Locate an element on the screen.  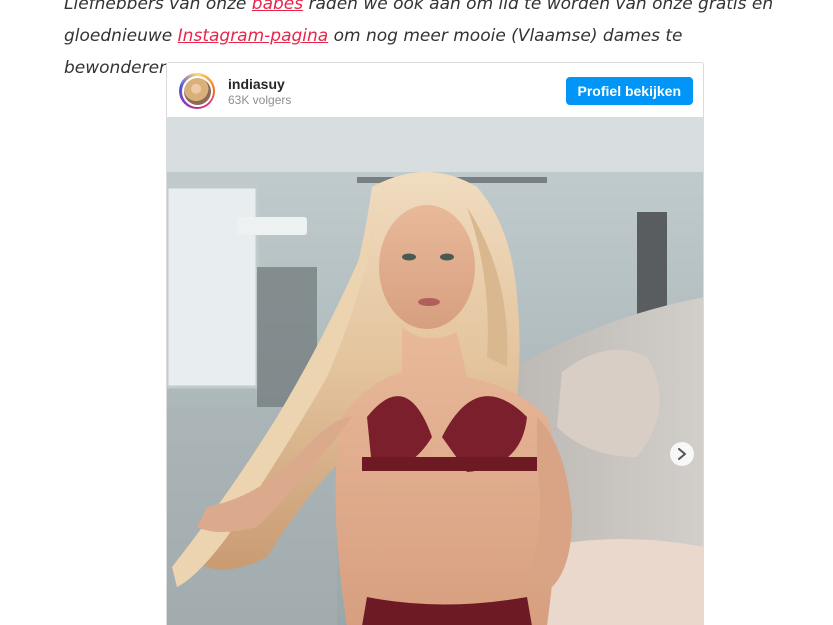
next-slide-button is located at coordinates (682, 454).